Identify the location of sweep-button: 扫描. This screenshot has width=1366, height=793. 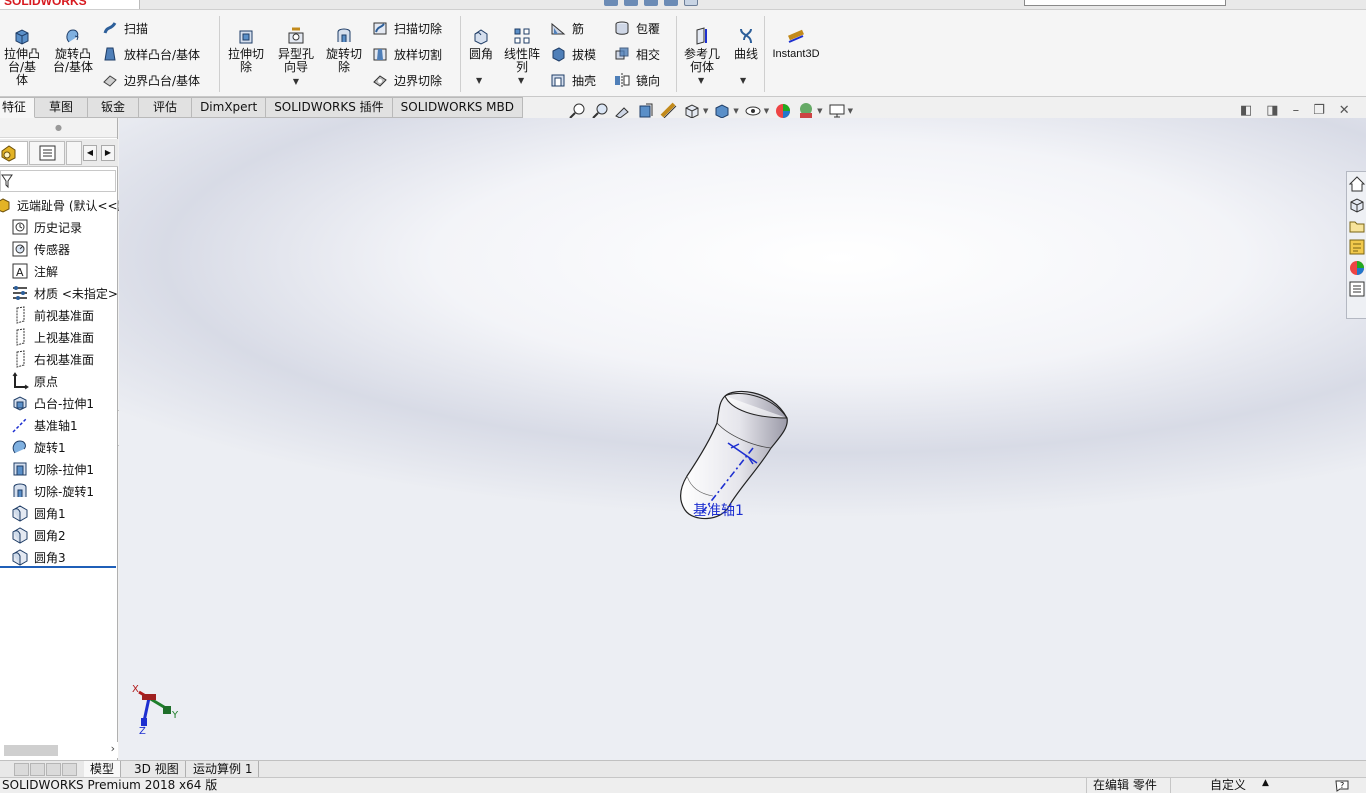
(125, 28).